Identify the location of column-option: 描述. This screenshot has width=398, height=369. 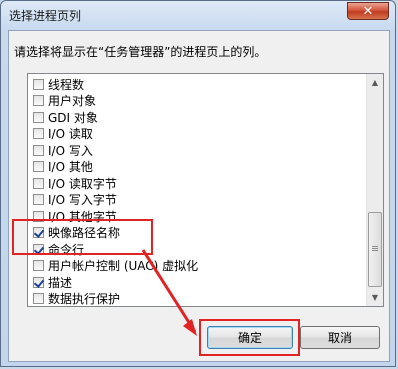
(52, 282).